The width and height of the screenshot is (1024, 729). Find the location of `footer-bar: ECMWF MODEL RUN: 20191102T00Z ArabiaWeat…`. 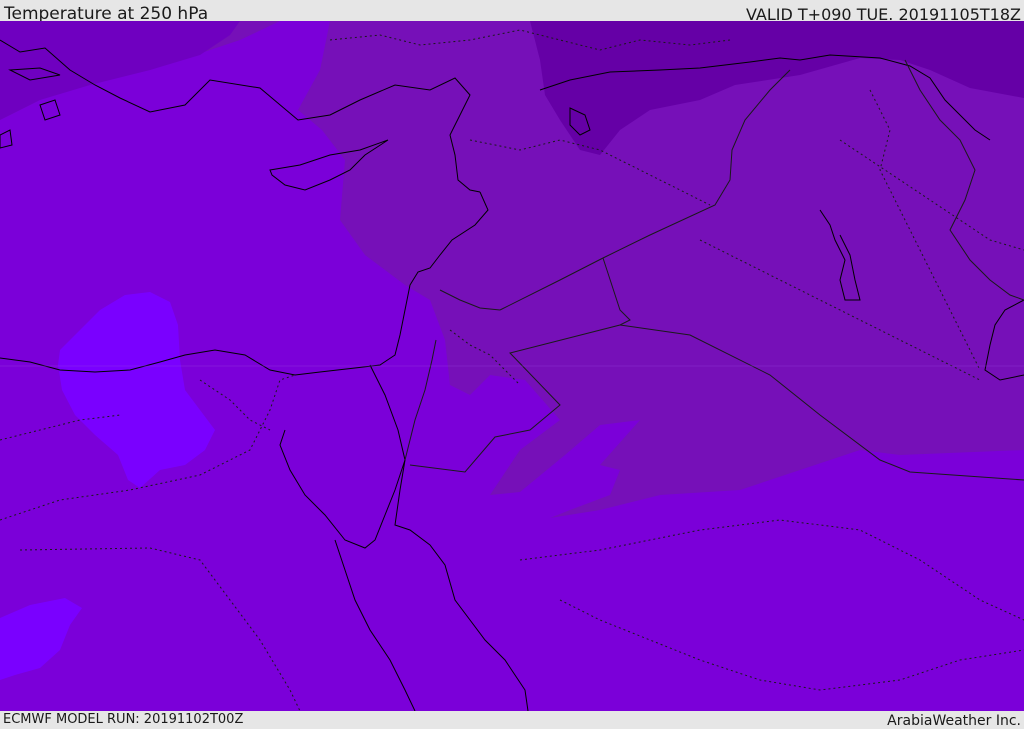

footer-bar: ECMWF MODEL RUN: 20191102T00Z ArabiaWeat… is located at coordinates (512, 720).